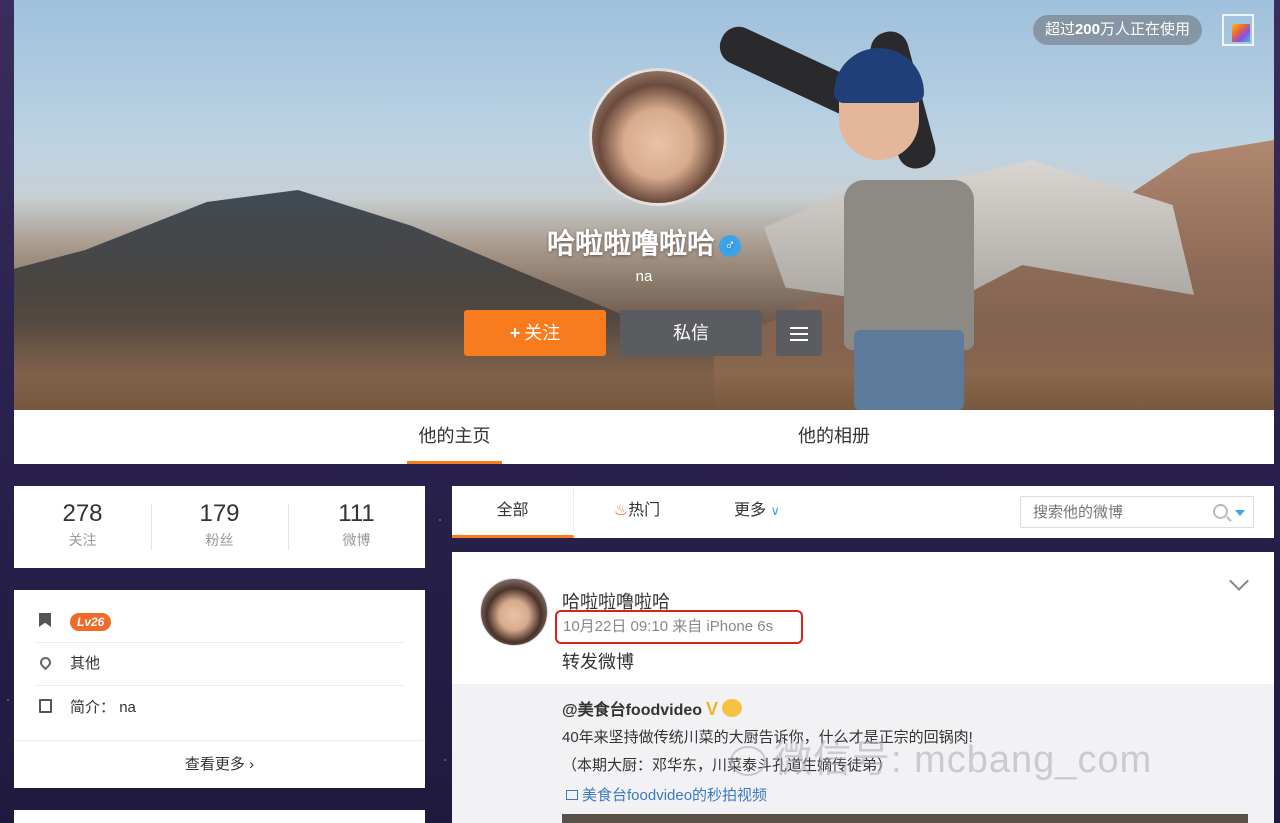 This screenshot has width=1280, height=823. What do you see at coordinates (82, 513) in the screenshot?
I see `stat-following-value: 278` at bounding box center [82, 513].